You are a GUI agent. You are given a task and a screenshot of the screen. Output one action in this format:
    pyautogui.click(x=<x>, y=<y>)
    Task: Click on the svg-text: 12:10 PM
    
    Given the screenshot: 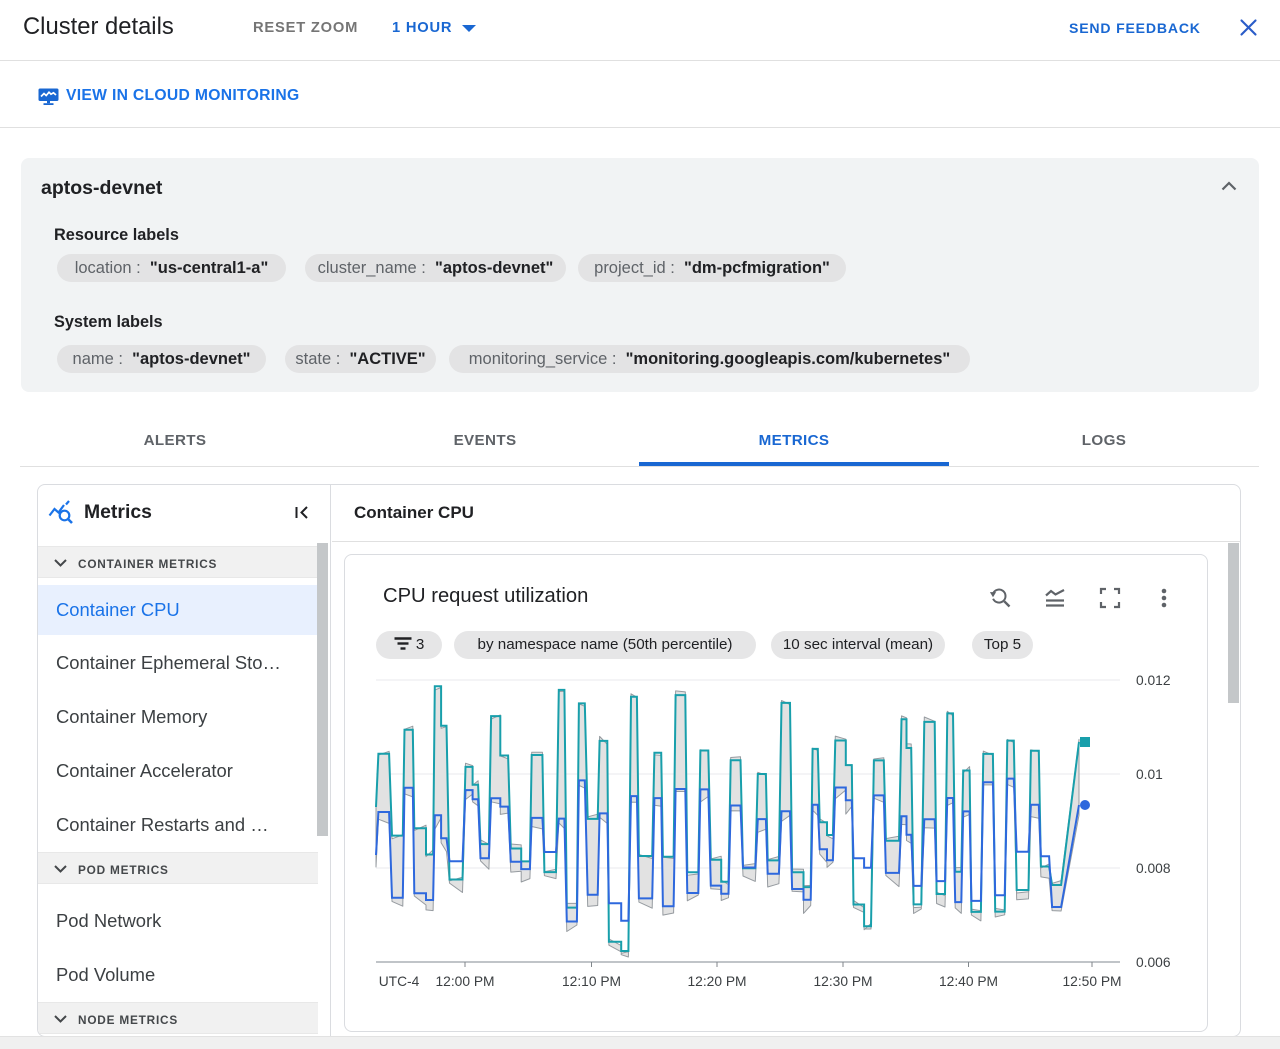 What is the action you would take?
    pyautogui.click(x=591, y=981)
    